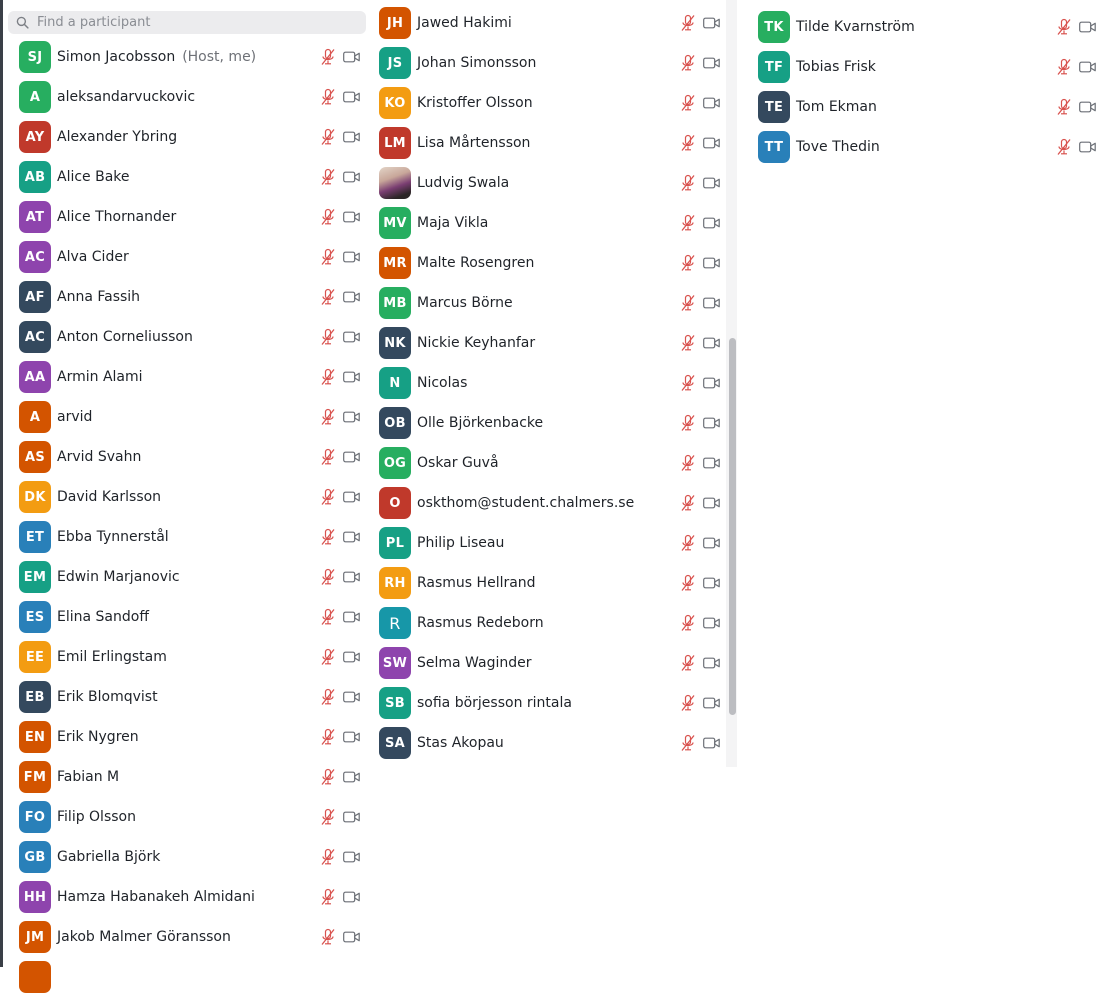 Image resolution: width=1102 pixels, height=997 pixels. What do you see at coordinates (188, 257) in the screenshot?
I see `participant-row: AC Alva Cider` at bounding box center [188, 257].